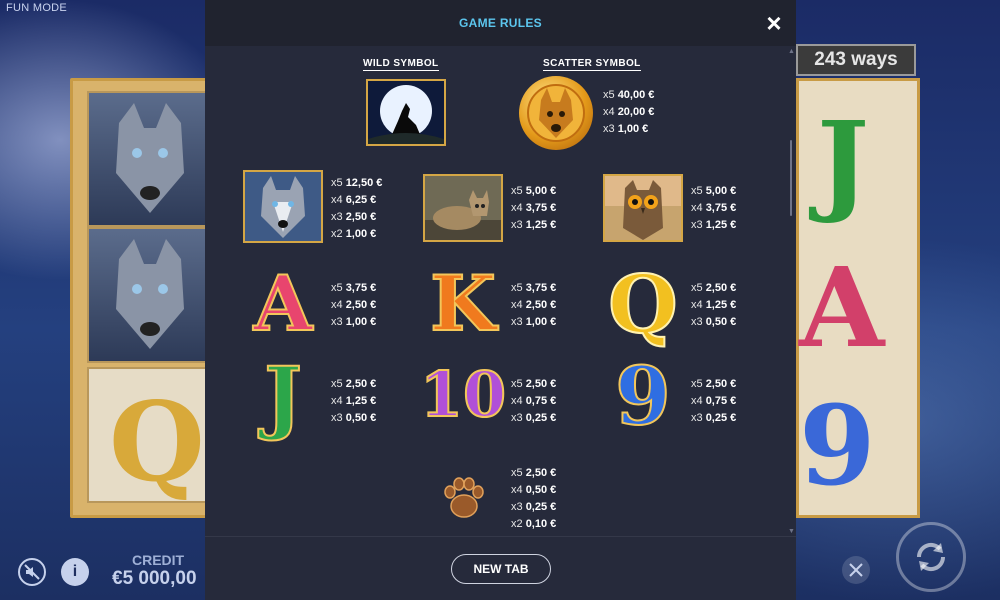  I want to click on reel-left: Q, so click(141, 298).